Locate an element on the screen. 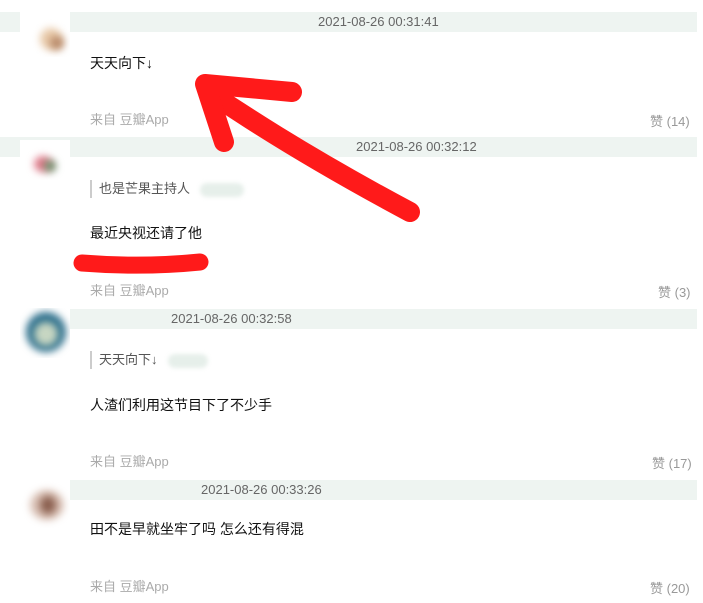 This screenshot has height=603, width=703. comment-timestamp: 2021-08-26 00:33:26 is located at coordinates (261, 489).